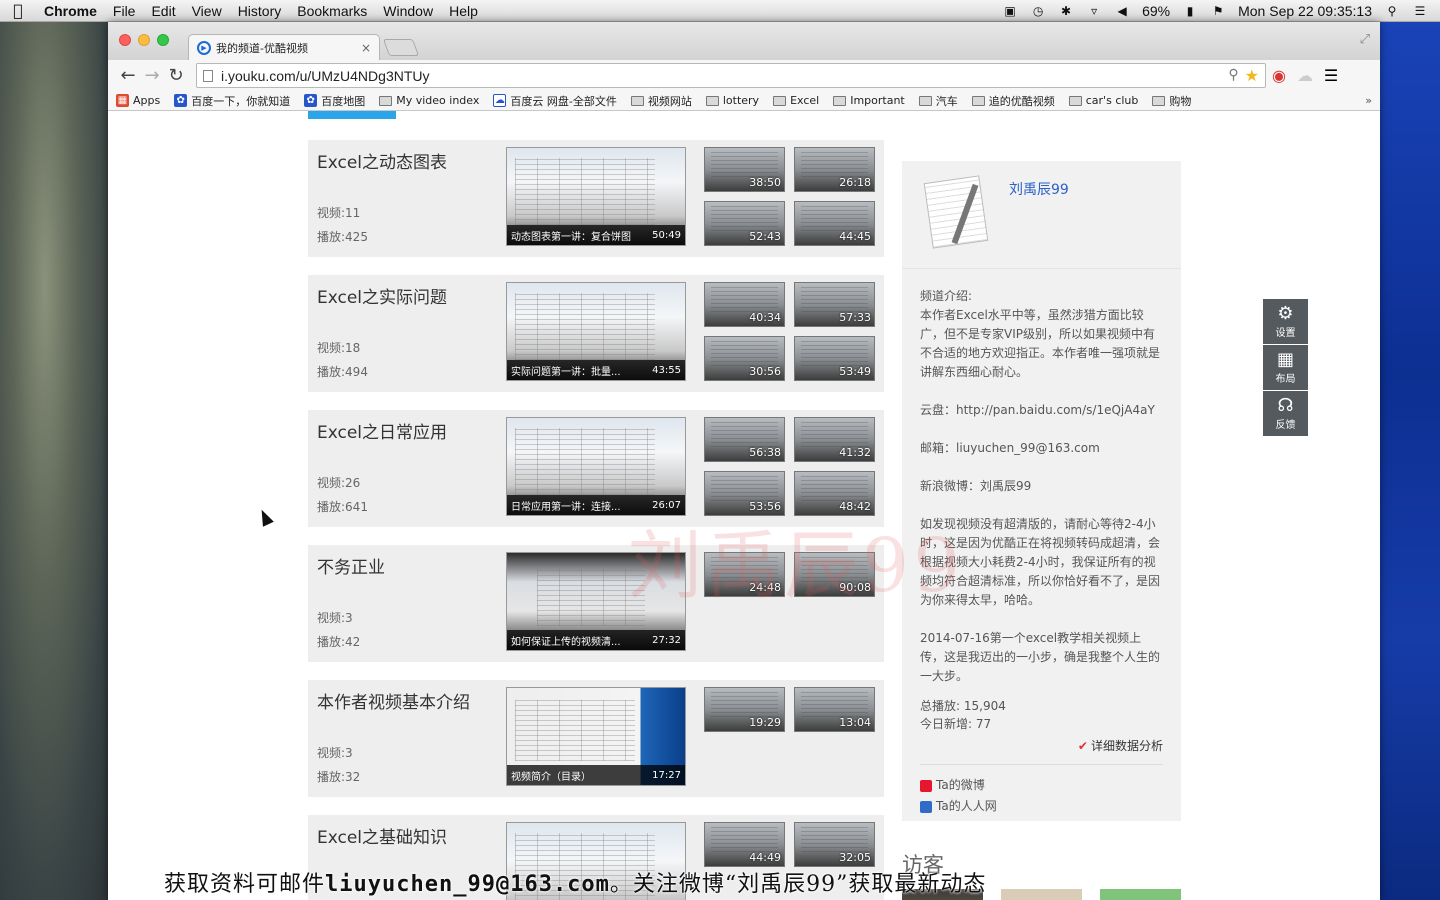 The width and height of the screenshot is (1440, 900). I want to click on menu-window: Window, so click(408, 11).